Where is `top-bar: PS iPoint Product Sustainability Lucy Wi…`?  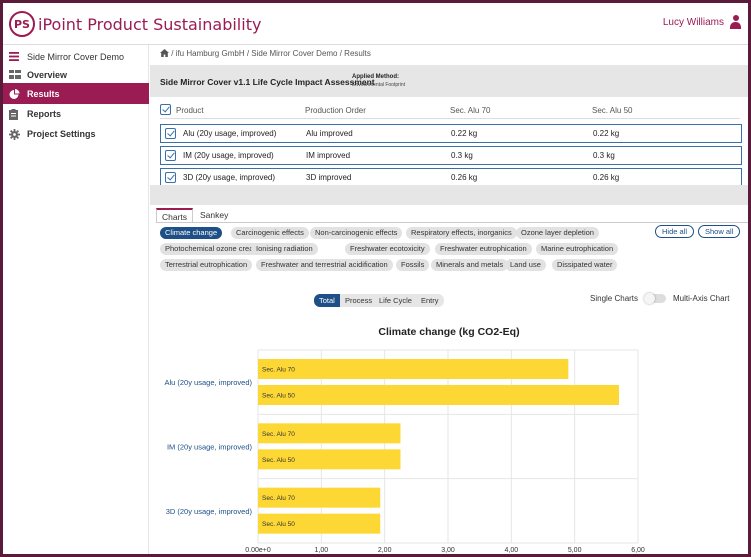
top-bar: PS iPoint Product Sustainability Lucy Wi… is located at coordinates (375, 24).